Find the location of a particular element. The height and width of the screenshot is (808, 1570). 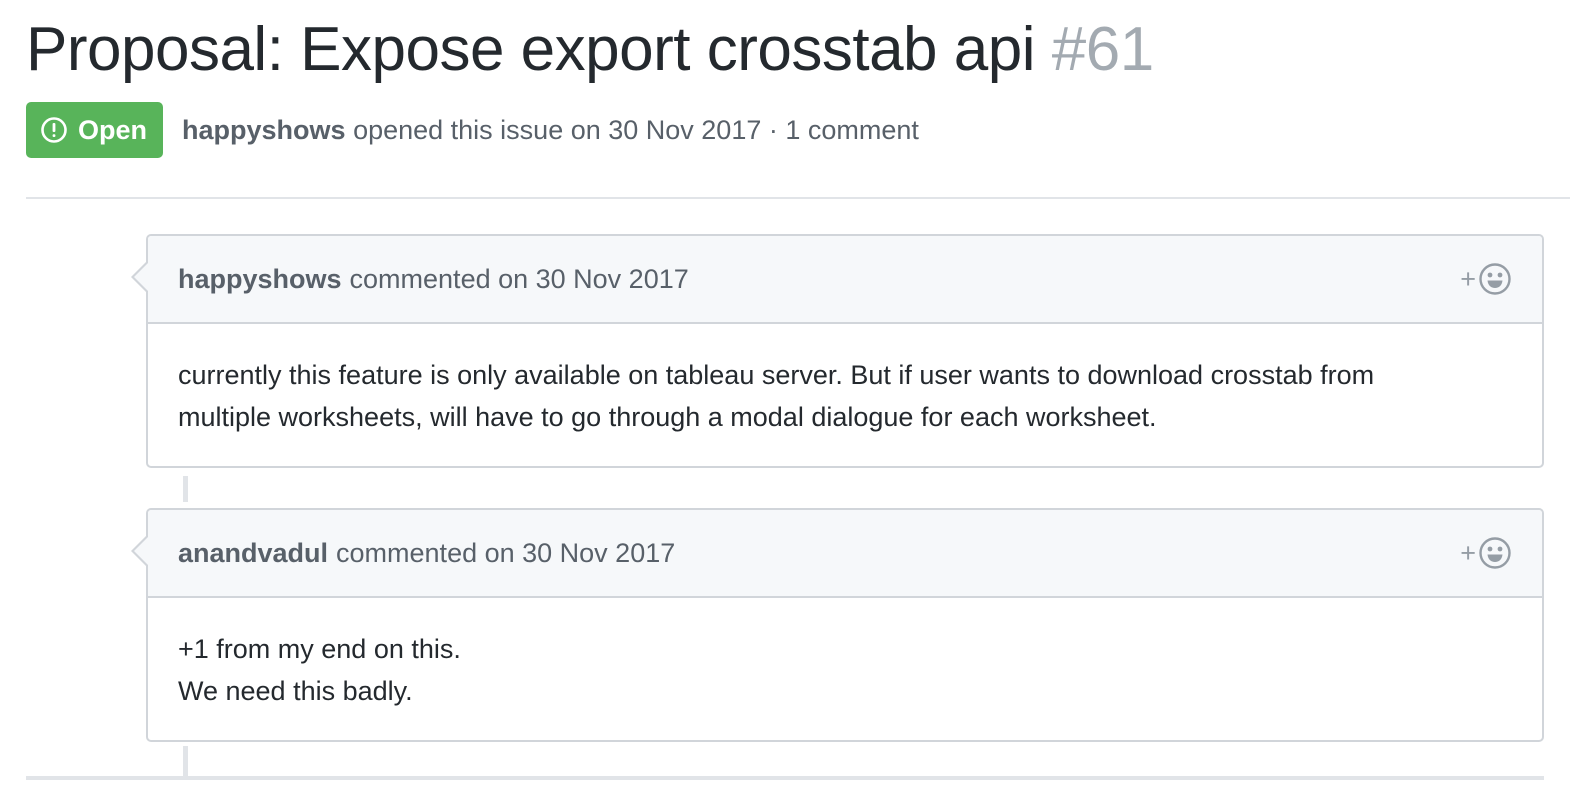

comment-author-link: happyshows is located at coordinates (260, 279).